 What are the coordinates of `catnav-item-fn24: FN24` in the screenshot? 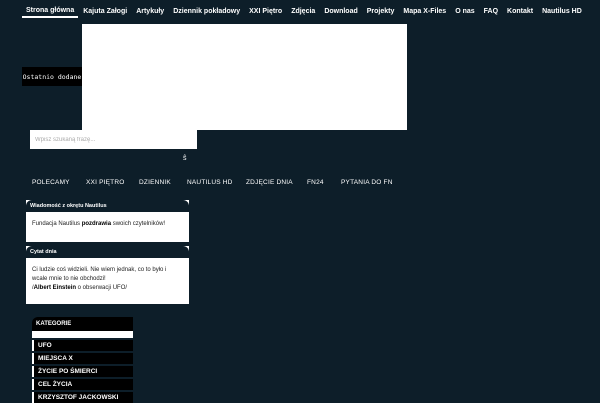 It's located at (315, 182).